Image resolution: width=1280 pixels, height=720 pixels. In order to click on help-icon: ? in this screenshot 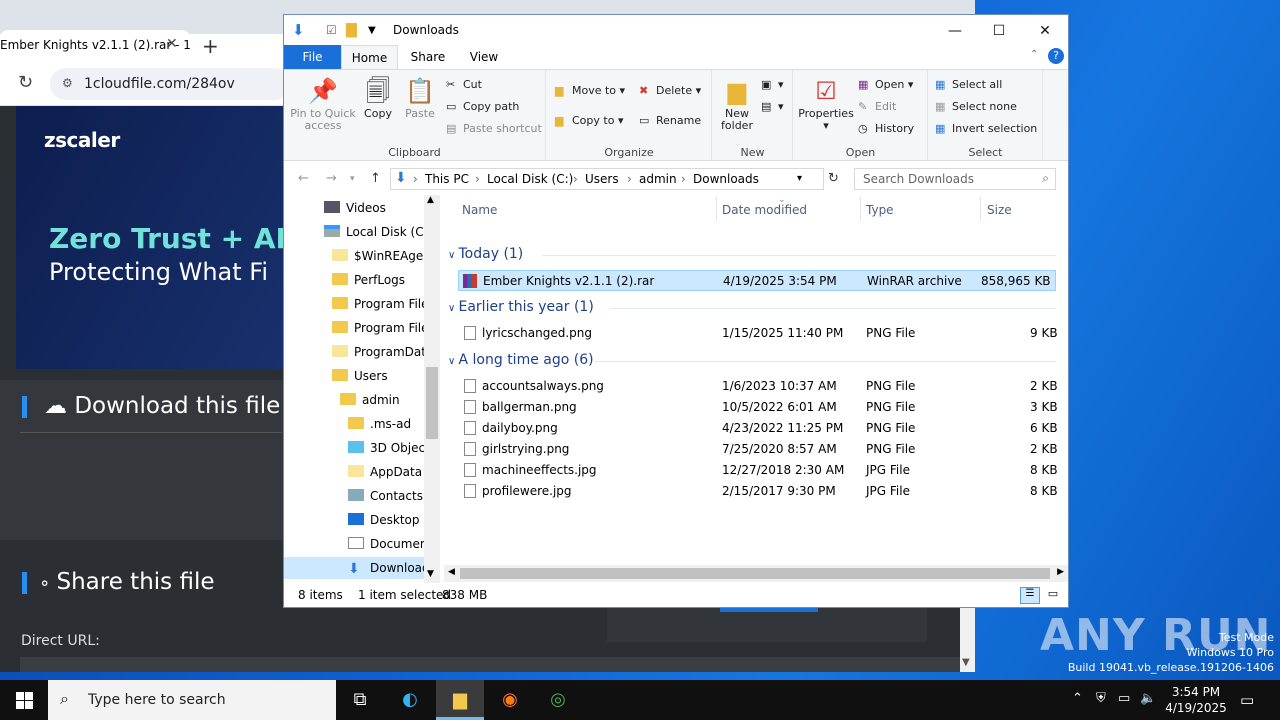, I will do `click(1056, 56)`.